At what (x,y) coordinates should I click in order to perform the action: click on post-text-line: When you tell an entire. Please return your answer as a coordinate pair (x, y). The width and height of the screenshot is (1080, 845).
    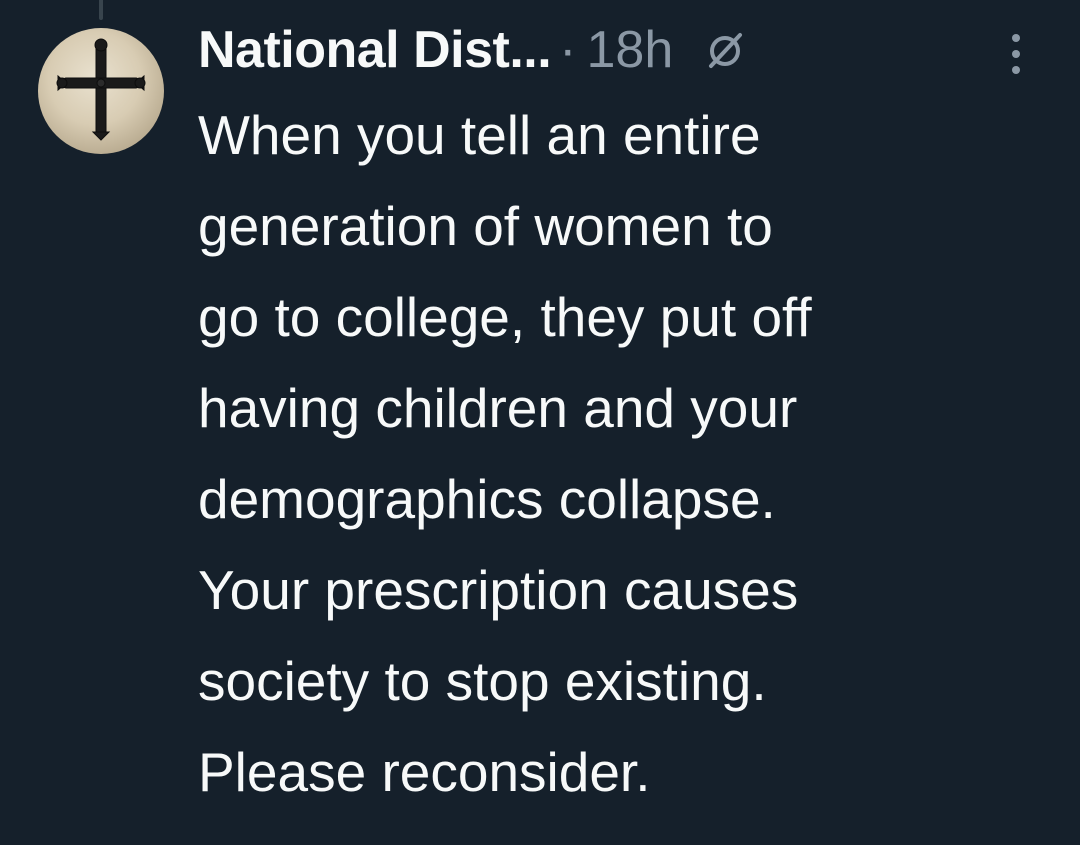
    Looking at the image, I should click on (479, 135).